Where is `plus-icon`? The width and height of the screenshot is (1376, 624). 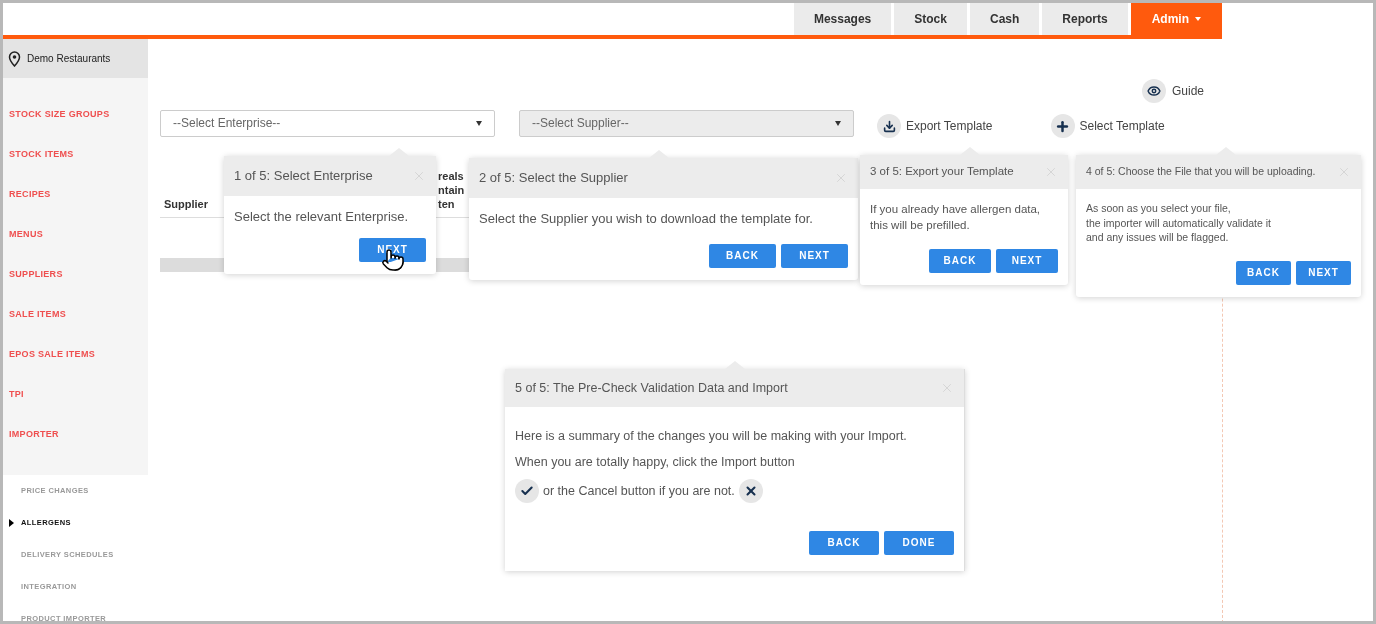 plus-icon is located at coordinates (1062, 126).